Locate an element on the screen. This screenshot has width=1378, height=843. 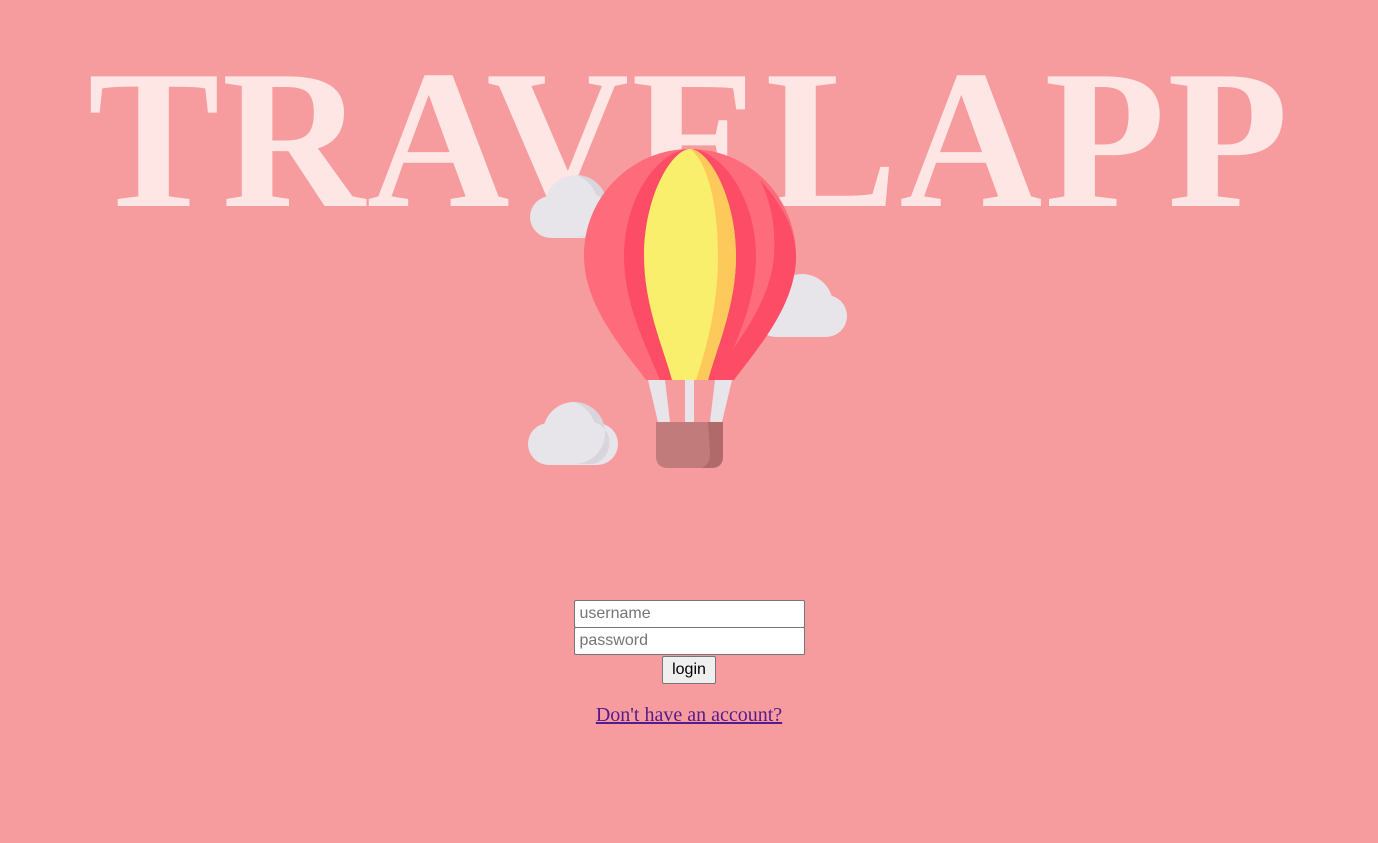
password-input is located at coordinates (689, 641).